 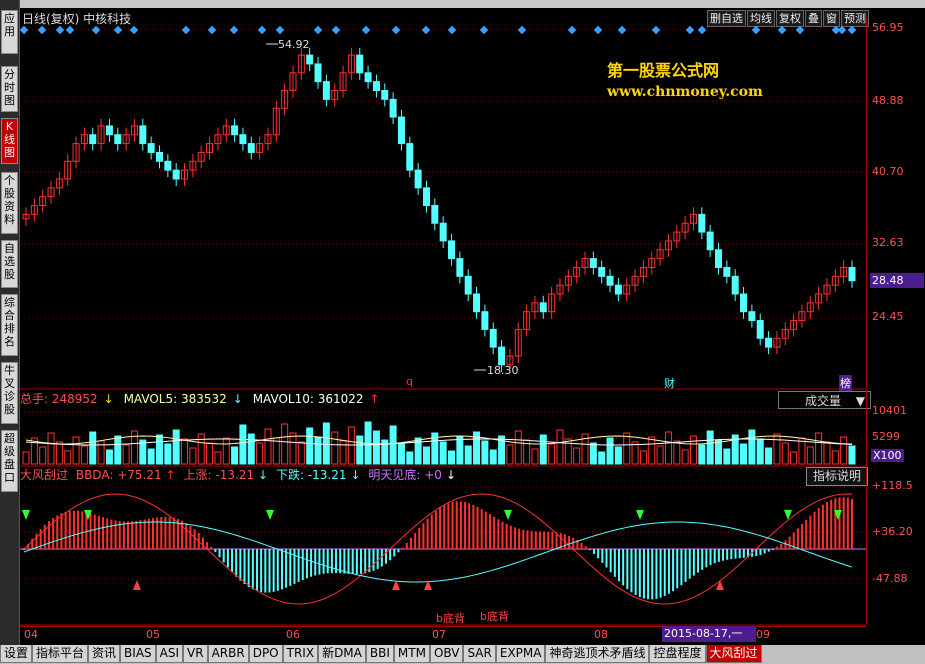 I want to click on tab-item: ARBR, so click(x=228, y=654).